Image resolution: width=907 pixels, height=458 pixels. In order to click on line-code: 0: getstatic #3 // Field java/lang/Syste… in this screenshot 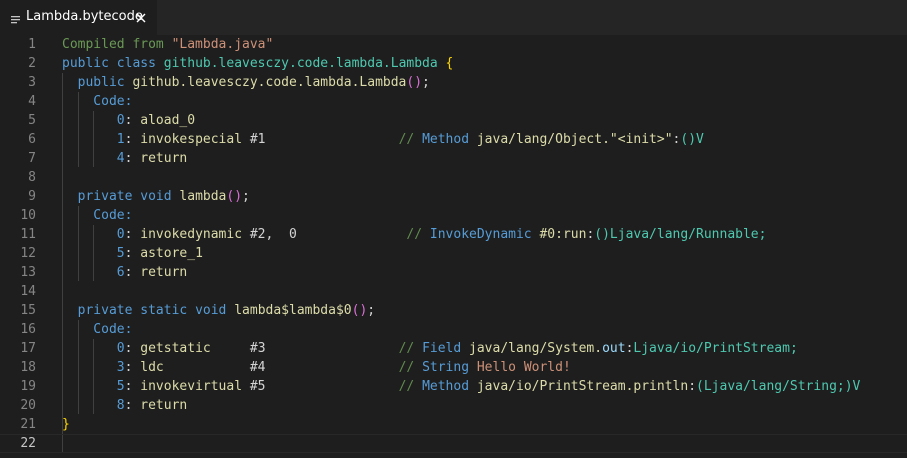, I will do `click(430, 348)`.